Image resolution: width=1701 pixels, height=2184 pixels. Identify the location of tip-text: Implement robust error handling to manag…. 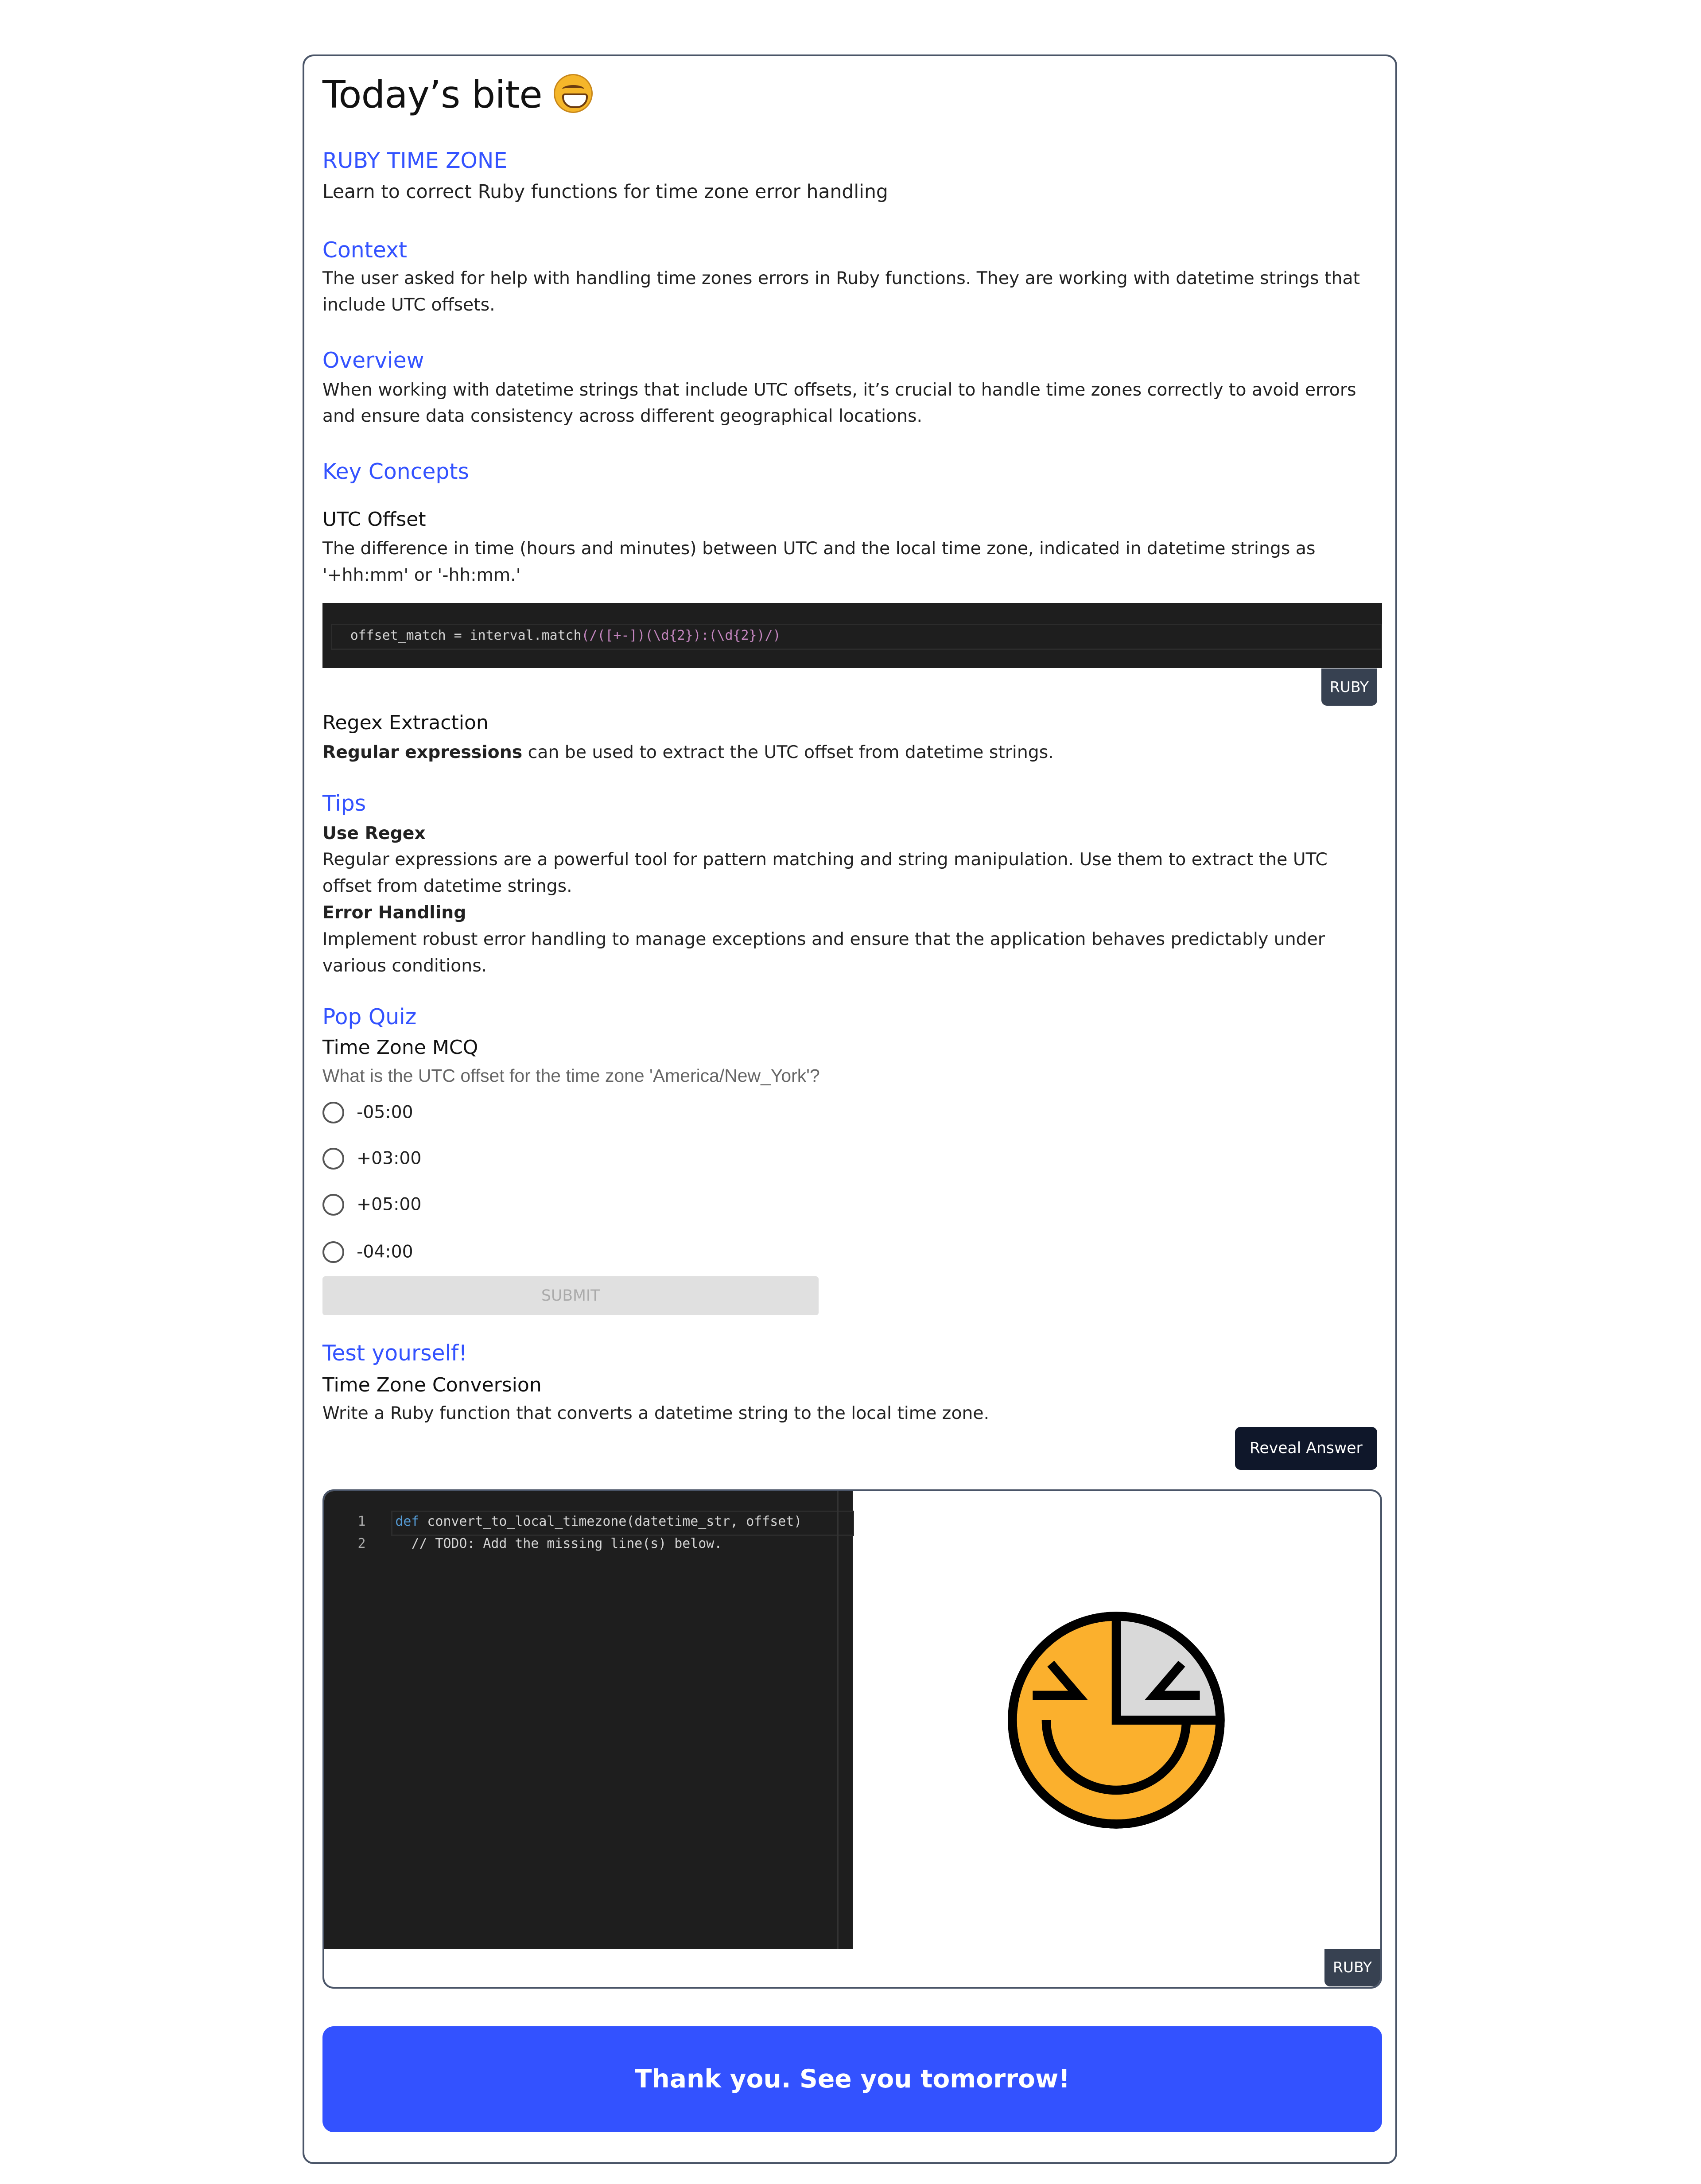
(823, 952).